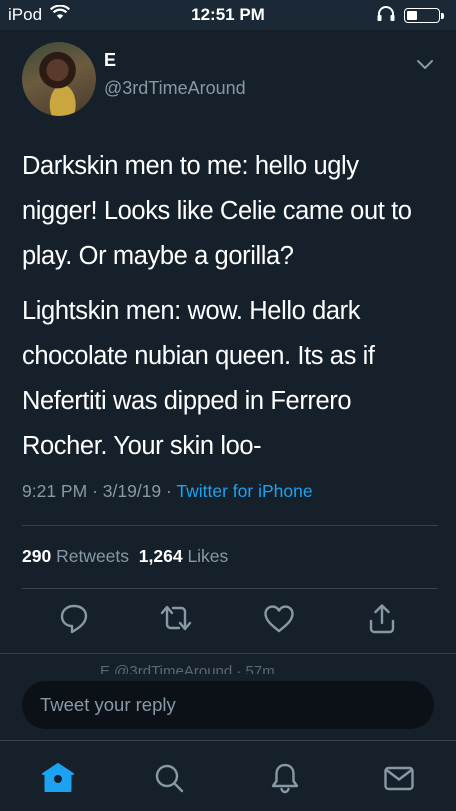 The width and height of the screenshot is (456, 811). What do you see at coordinates (93, 556) in the screenshot?
I see `retweet-label: Retweets` at bounding box center [93, 556].